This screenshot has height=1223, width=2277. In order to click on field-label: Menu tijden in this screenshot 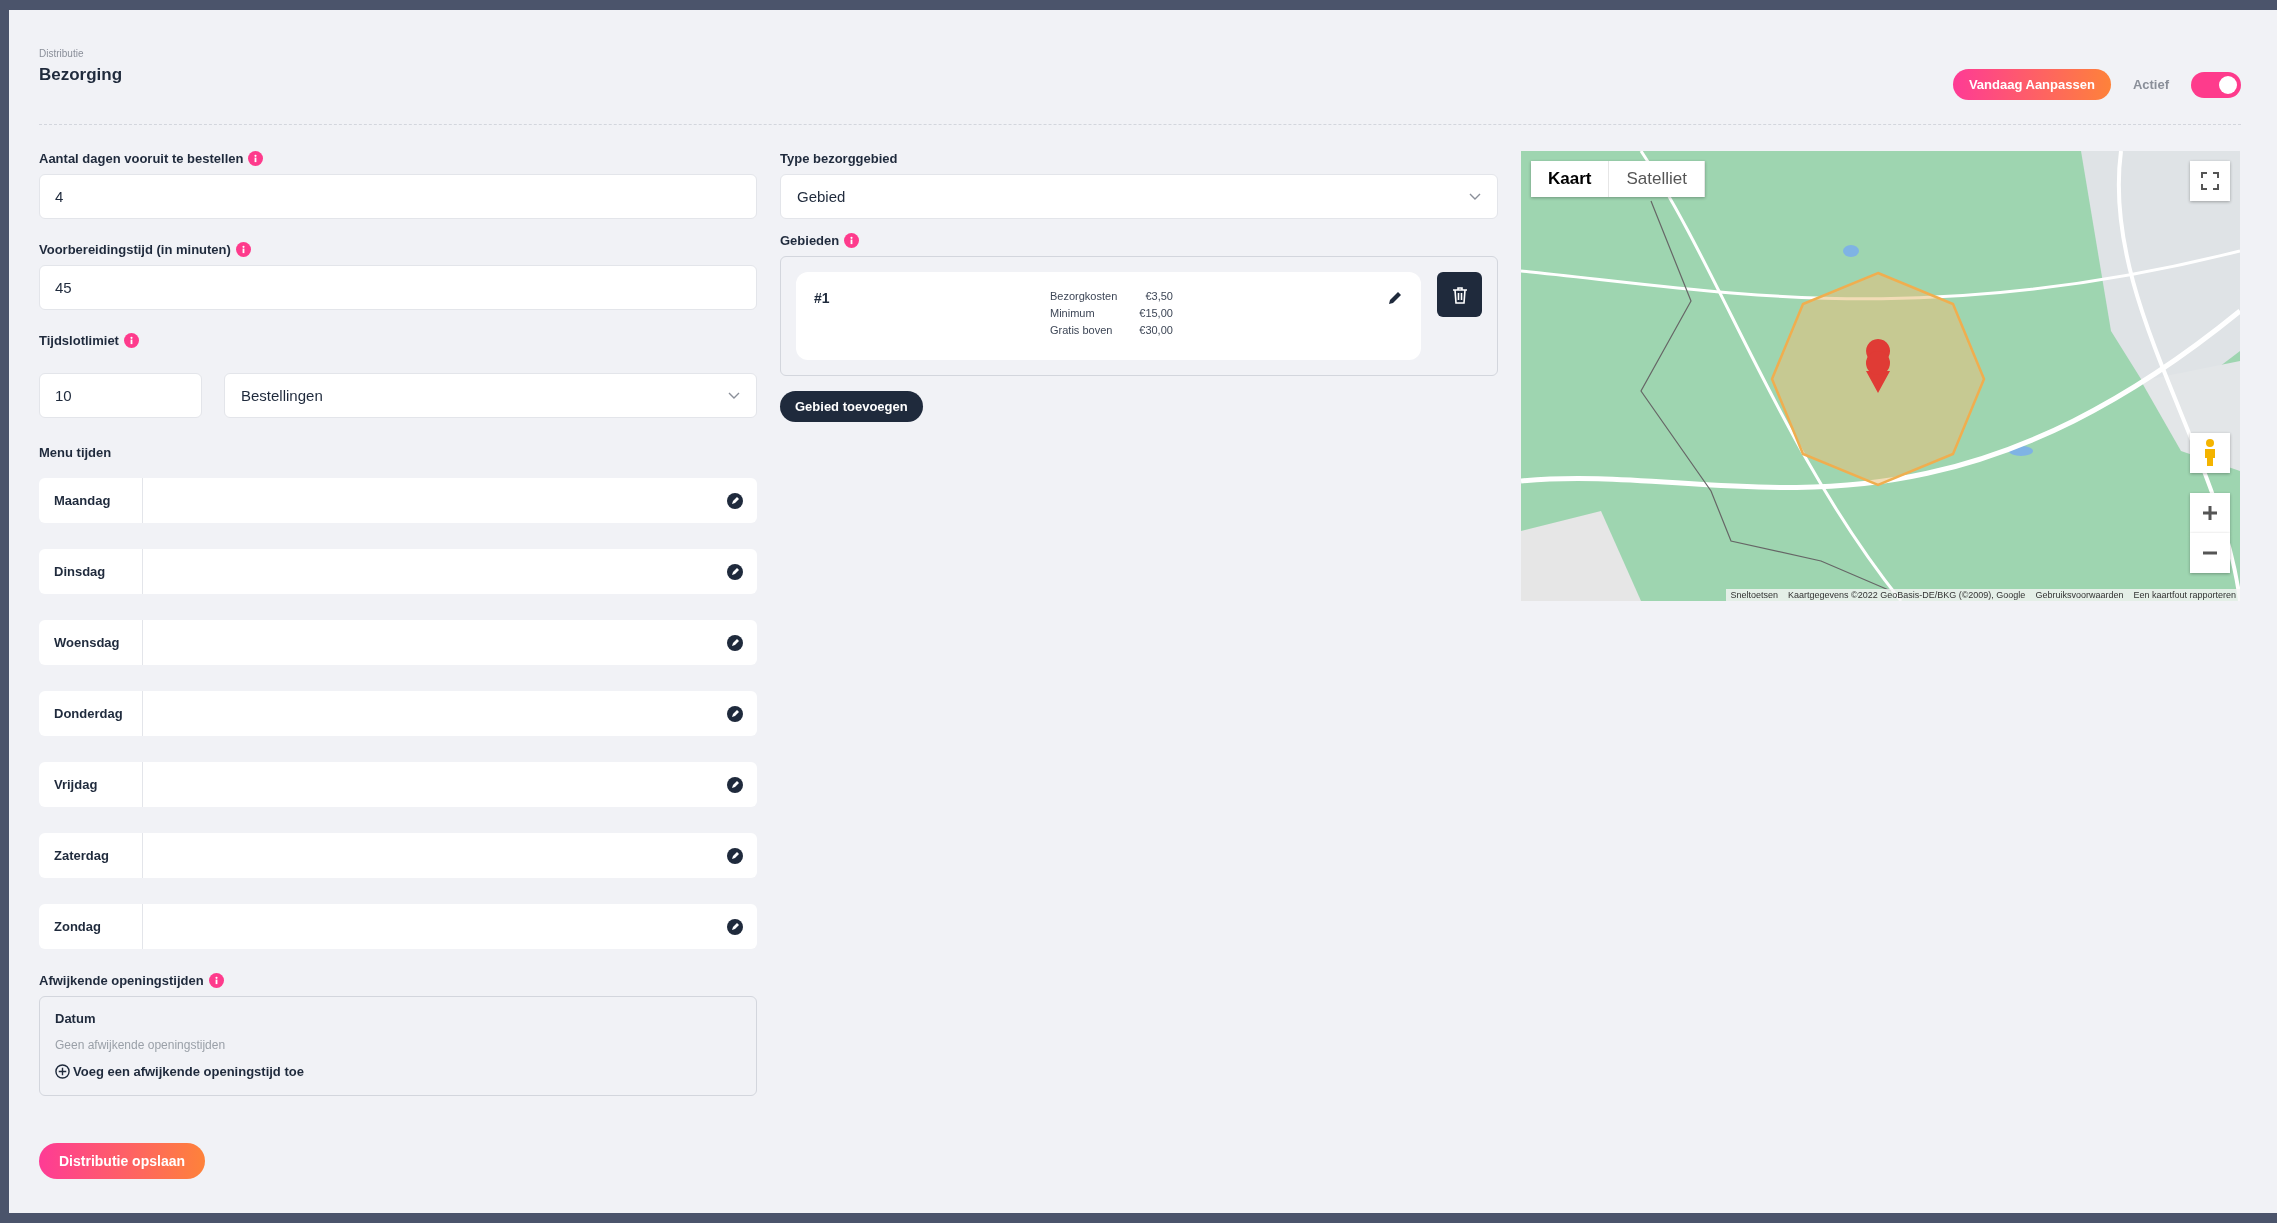, I will do `click(75, 452)`.